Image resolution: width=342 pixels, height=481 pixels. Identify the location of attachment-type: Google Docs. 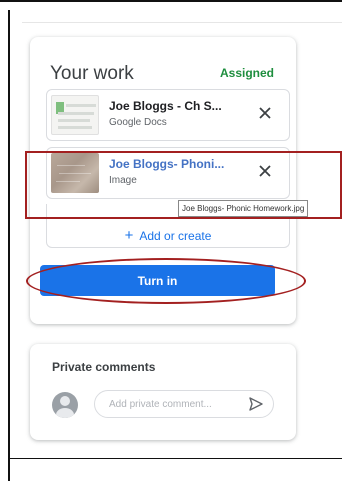
(138, 122).